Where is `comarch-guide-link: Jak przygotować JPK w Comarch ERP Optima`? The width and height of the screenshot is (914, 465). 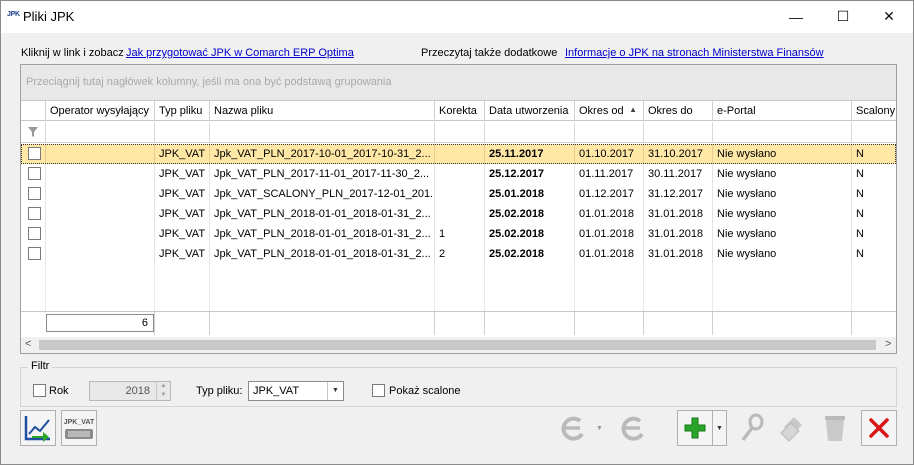
comarch-guide-link: Jak przygotować JPK w Comarch ERP Optima is located at coordinates (240, 53).